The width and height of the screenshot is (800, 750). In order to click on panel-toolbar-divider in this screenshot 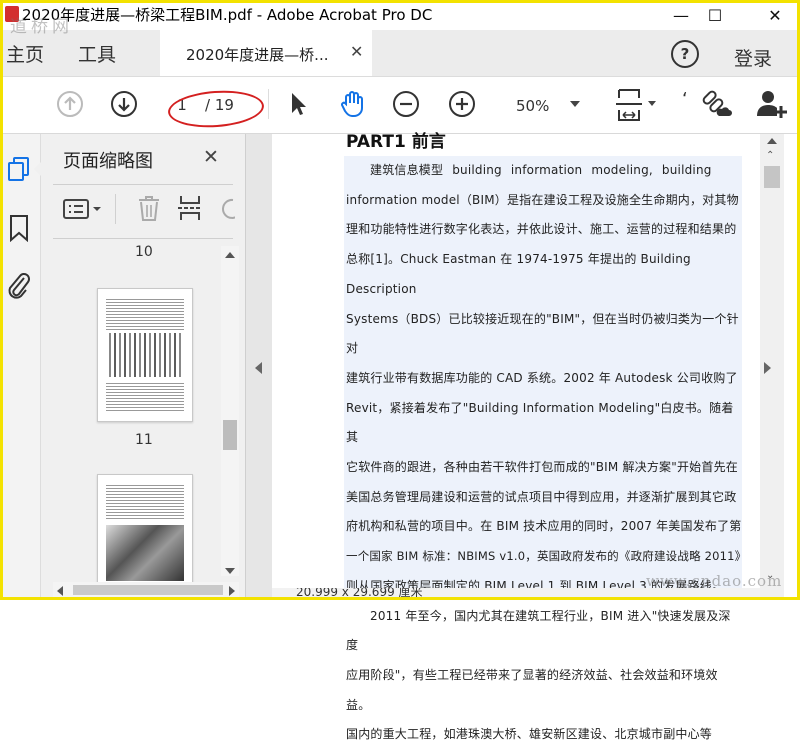, I will do `click(115, 209)`.